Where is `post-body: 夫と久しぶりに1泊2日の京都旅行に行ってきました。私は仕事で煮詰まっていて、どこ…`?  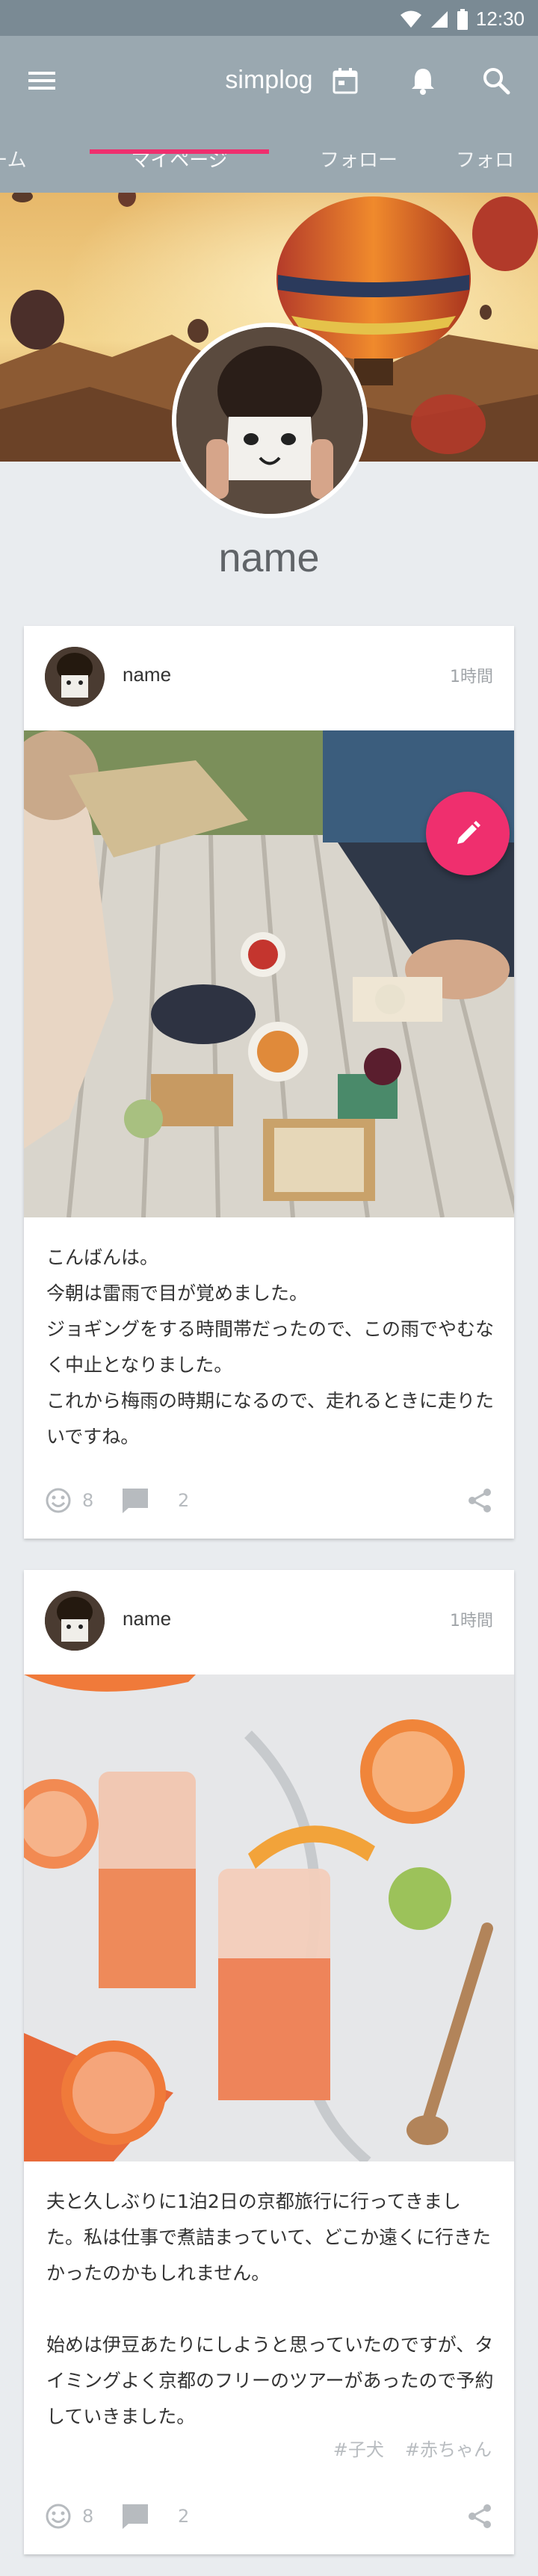 post-body: 夫と久しぶりに1泊2日の京都旅行に行ってきました。私は仕事で煮詰まっていて、どこ… is located at coordinates (271, 2309).